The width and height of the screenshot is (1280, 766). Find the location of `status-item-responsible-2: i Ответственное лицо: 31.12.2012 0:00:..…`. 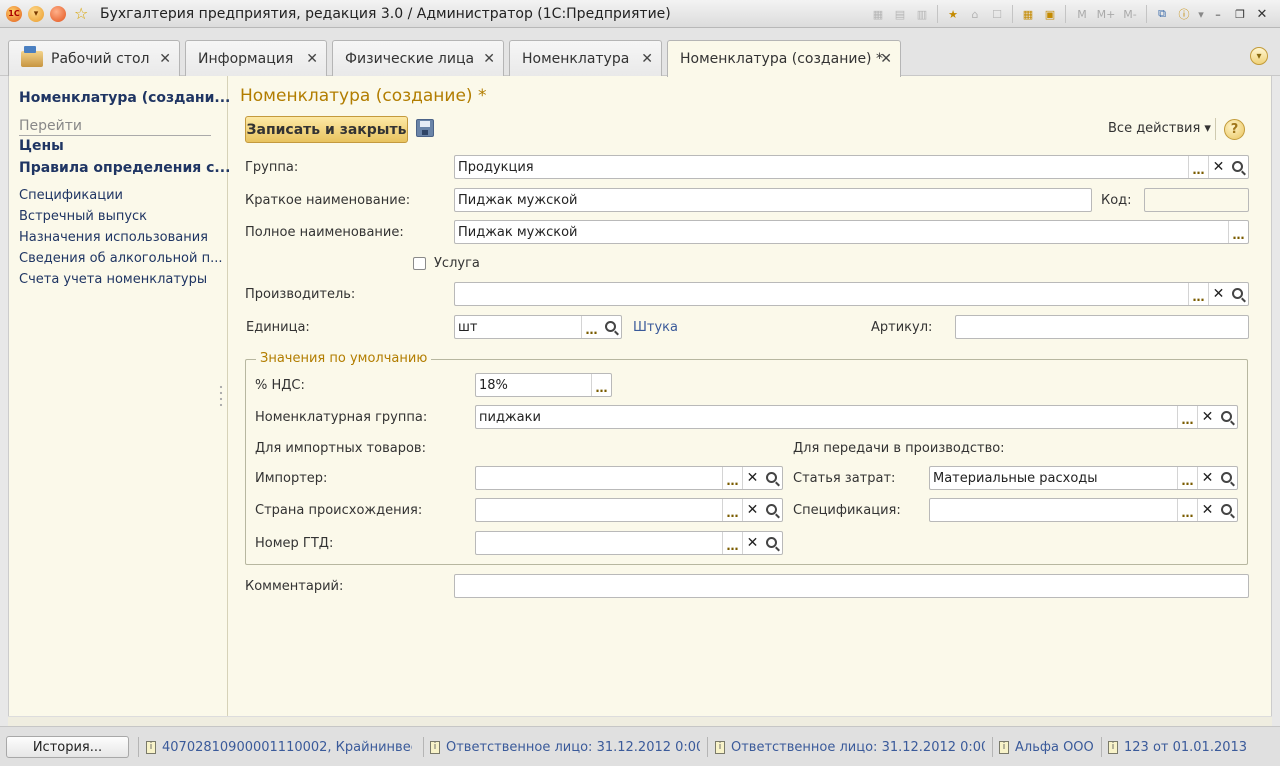

status-item-responsible-2: i Ответственное лицо: 31.12.2012 0:00:..… is located at coordinates (850, 747).